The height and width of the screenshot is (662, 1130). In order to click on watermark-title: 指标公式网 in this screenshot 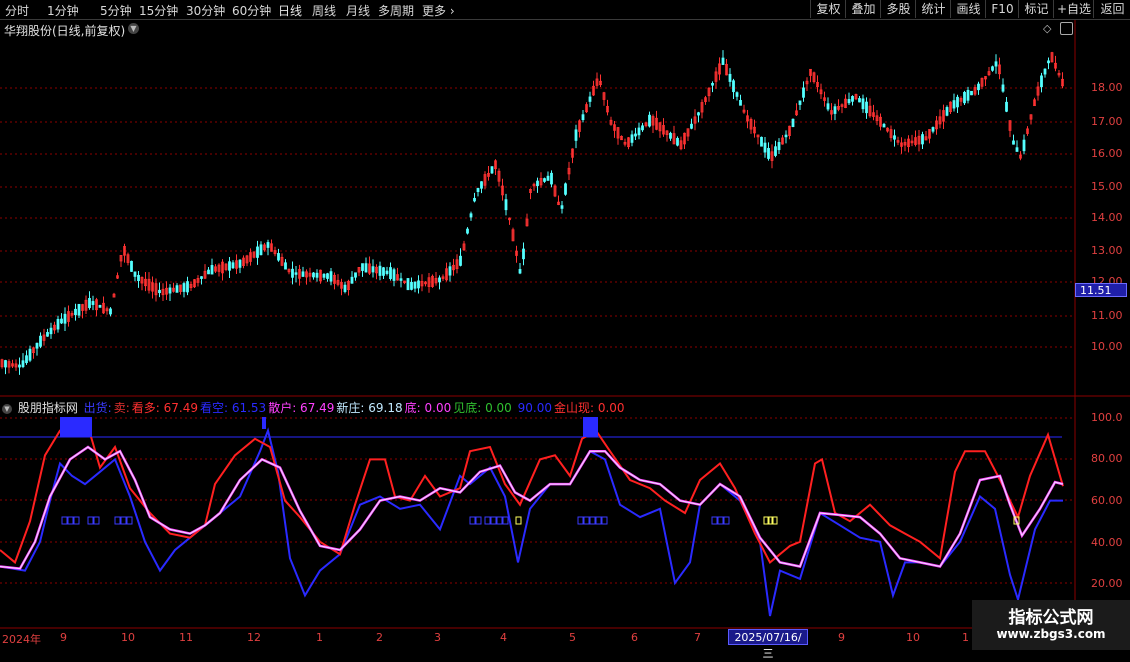, I will do `click(1051, 618)`.